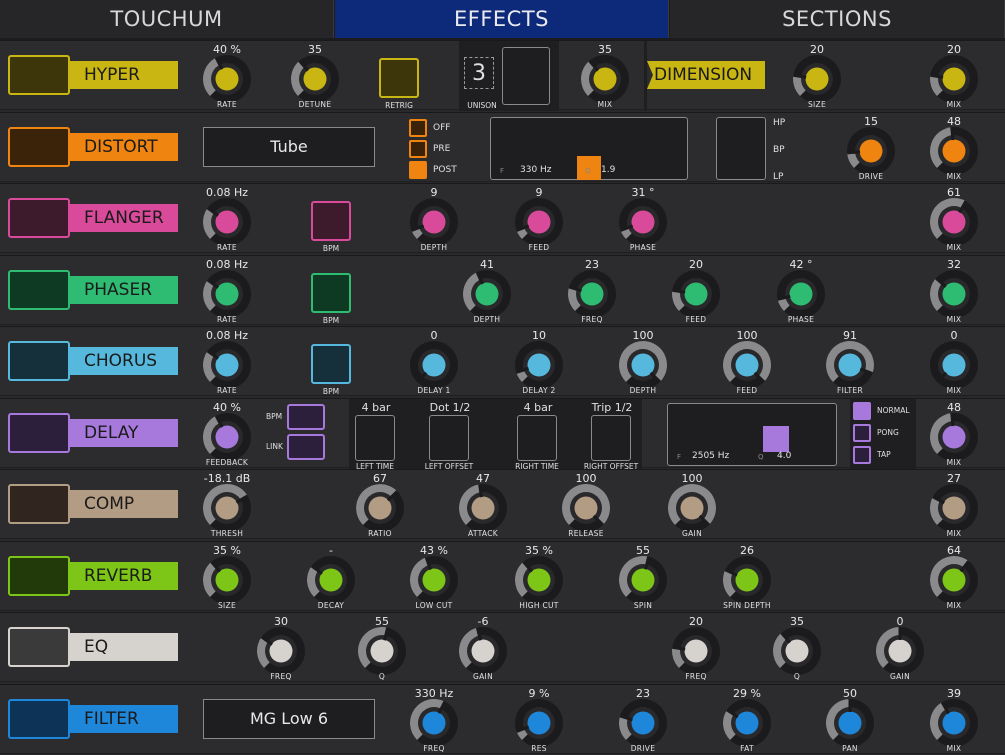 The width and height of the screenshot is (1005, 755). Describe the element at coordinates (539, 219) in the screenshot. I see `flanger-feed-knob: 9 FEED` at that location.